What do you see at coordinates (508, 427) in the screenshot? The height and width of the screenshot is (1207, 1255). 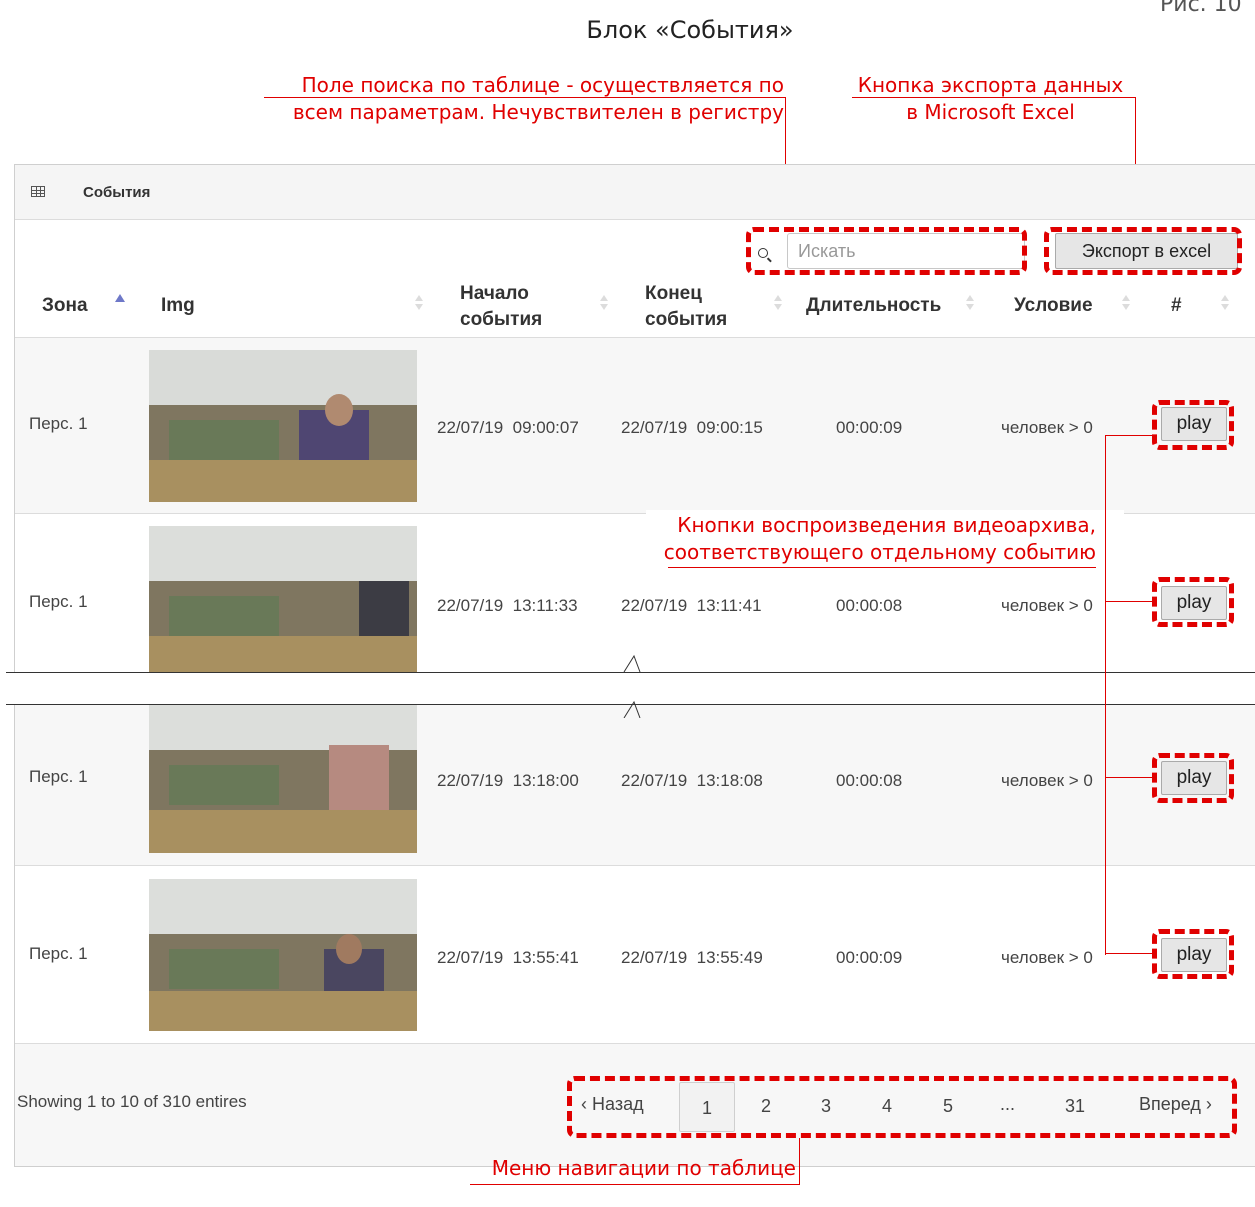 I see `cell-start: 22/07/19 09:00:07` at bounding box center [508, 427].